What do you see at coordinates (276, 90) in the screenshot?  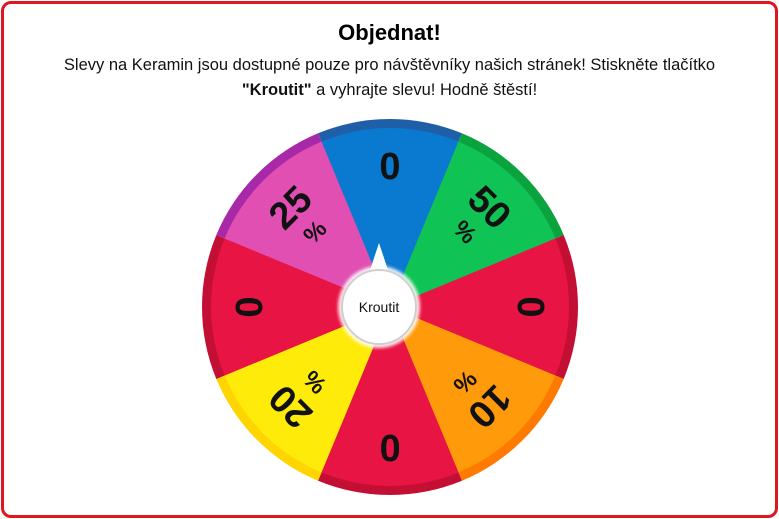 I see `description-bold-text: "Kroutit"` at bounding box center [276, 90].